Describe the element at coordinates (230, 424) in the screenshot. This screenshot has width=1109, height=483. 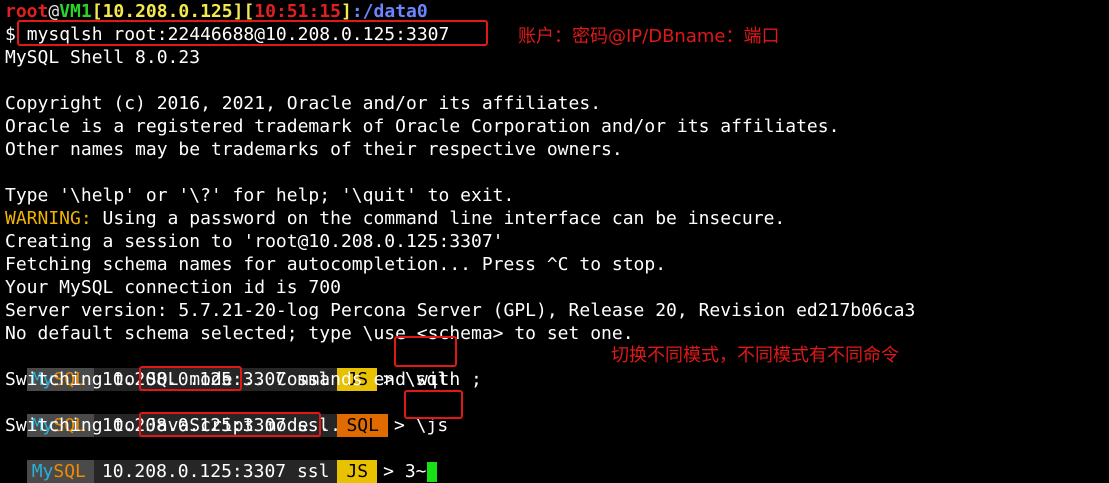
I see `javascript-mode-highlight-box` at that location.